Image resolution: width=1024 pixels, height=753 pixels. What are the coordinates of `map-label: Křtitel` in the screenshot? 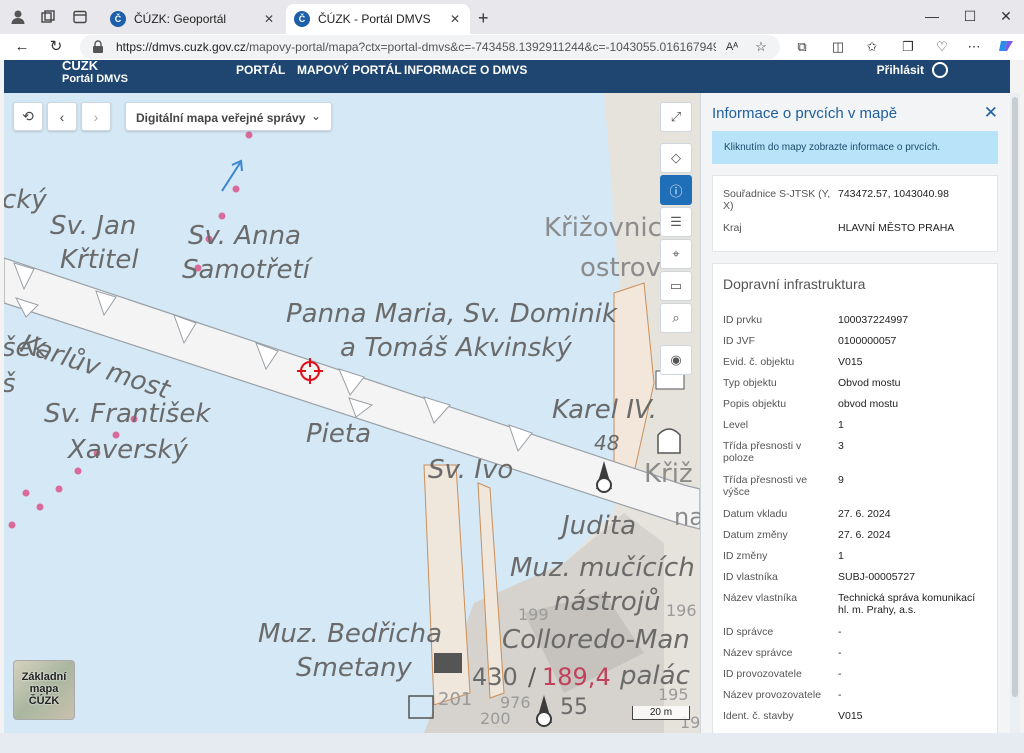 It's located at (99, 260).